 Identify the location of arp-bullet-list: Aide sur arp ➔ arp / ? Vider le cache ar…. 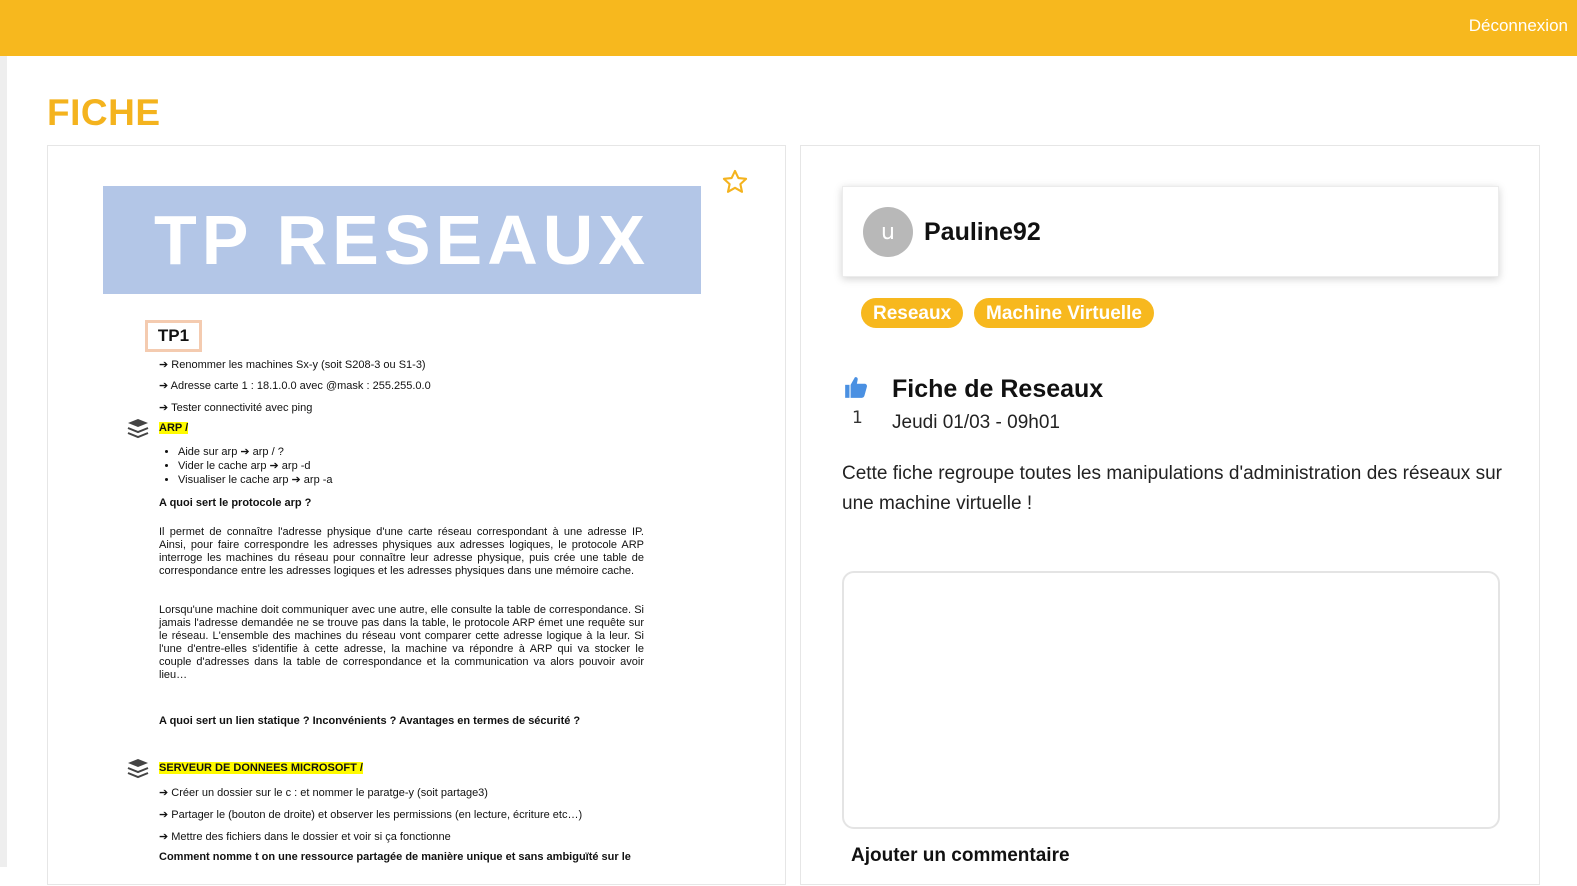
(255, 466).